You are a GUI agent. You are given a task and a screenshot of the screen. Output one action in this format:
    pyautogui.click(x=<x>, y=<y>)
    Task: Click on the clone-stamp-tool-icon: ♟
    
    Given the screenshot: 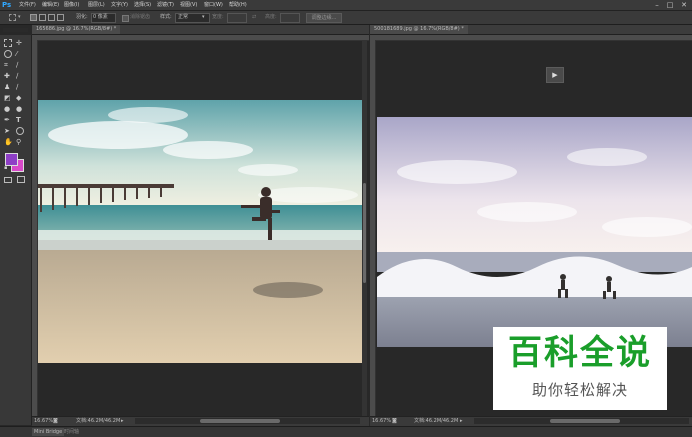 What is the action you would take?
    pyautogui.click(x=8, y=87)
    